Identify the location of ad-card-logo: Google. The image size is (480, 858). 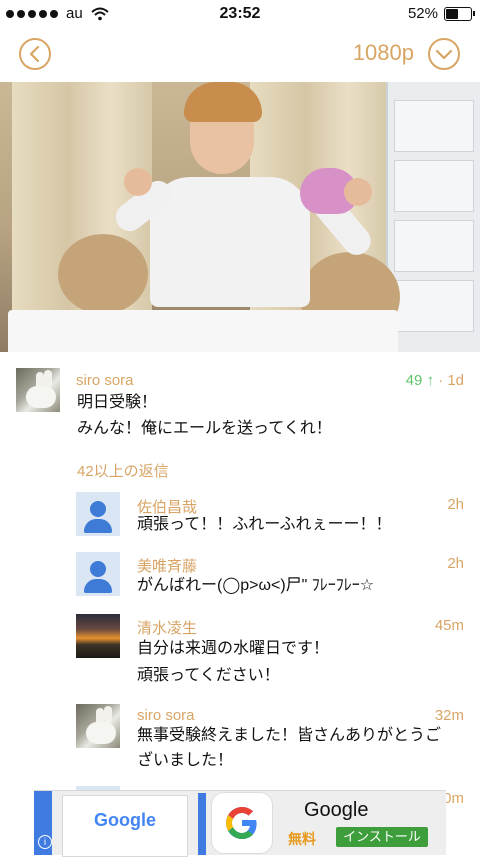
(125, 820).